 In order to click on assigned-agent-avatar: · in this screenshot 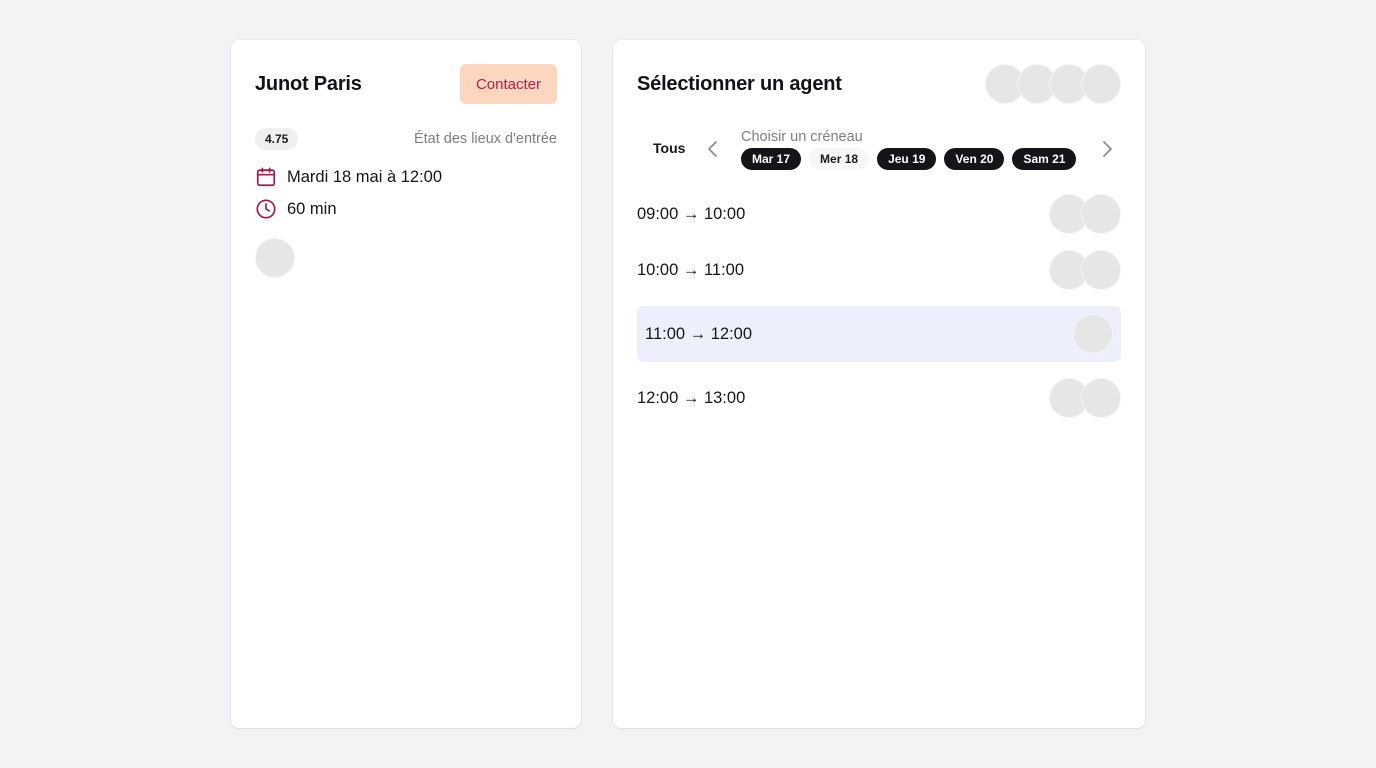, I will do `click(275, 258)`.